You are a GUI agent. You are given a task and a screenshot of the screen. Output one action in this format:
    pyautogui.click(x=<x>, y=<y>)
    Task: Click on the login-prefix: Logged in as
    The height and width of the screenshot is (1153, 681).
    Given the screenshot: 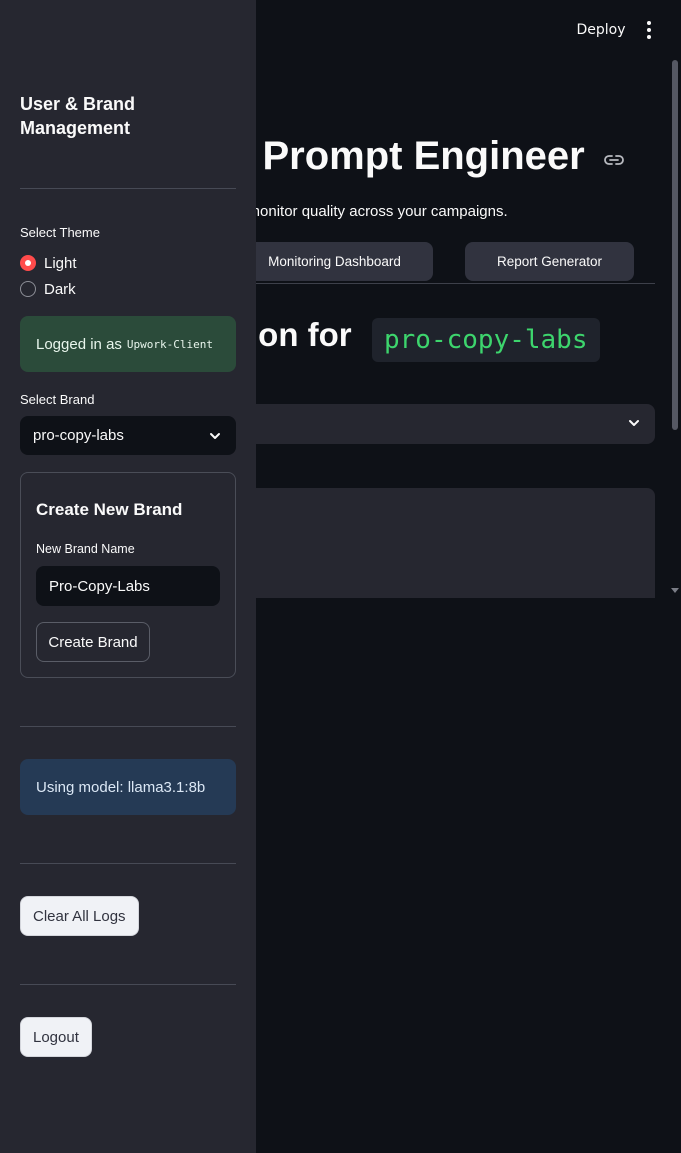 What is the action you would take?
    pyautogui.click(x=79, y=344)
    